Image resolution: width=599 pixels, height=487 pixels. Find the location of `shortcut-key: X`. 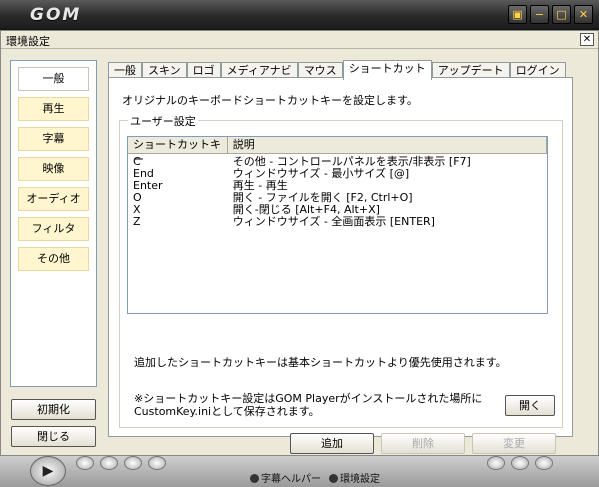

shortcut-key: X is located at coordinates (137, 209).